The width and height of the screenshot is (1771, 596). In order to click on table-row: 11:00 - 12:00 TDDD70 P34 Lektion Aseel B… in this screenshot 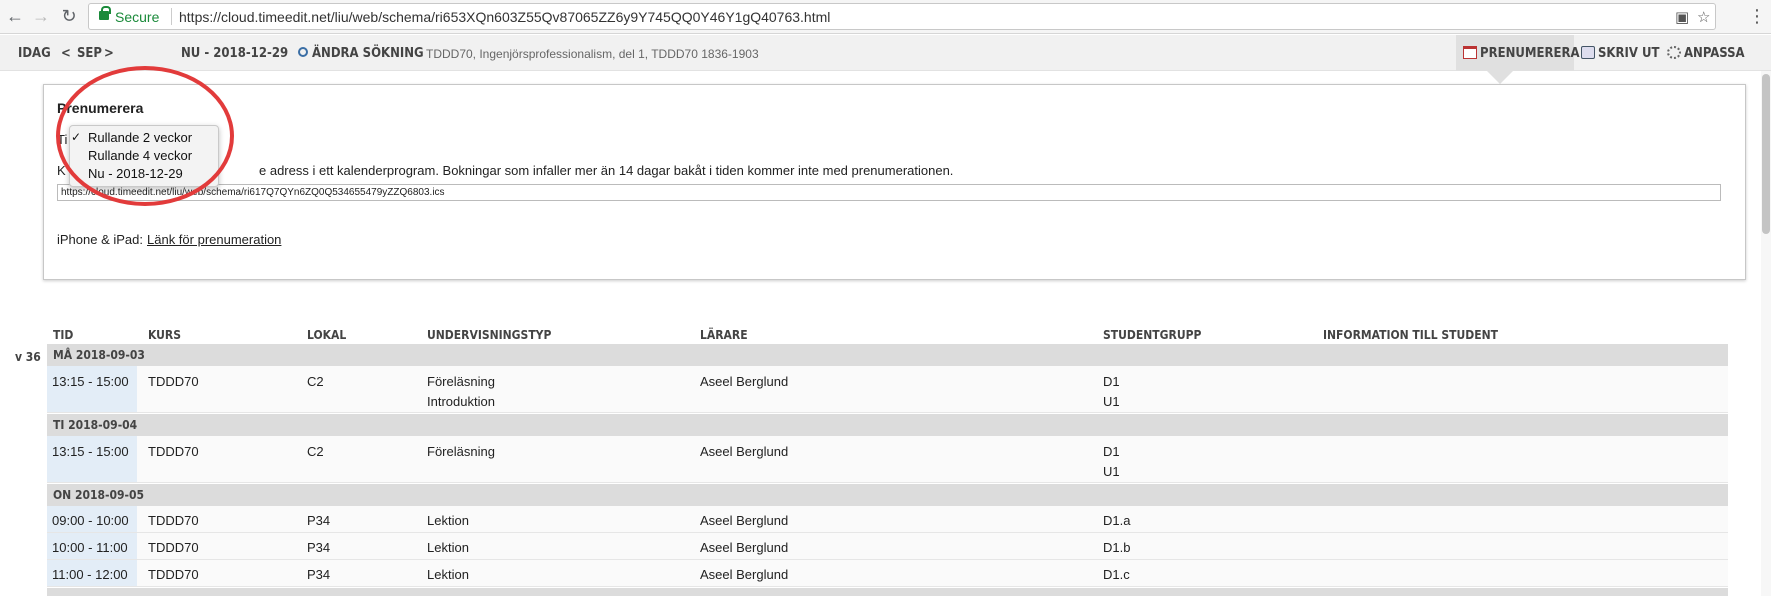, I will do `click(887, 573)`.